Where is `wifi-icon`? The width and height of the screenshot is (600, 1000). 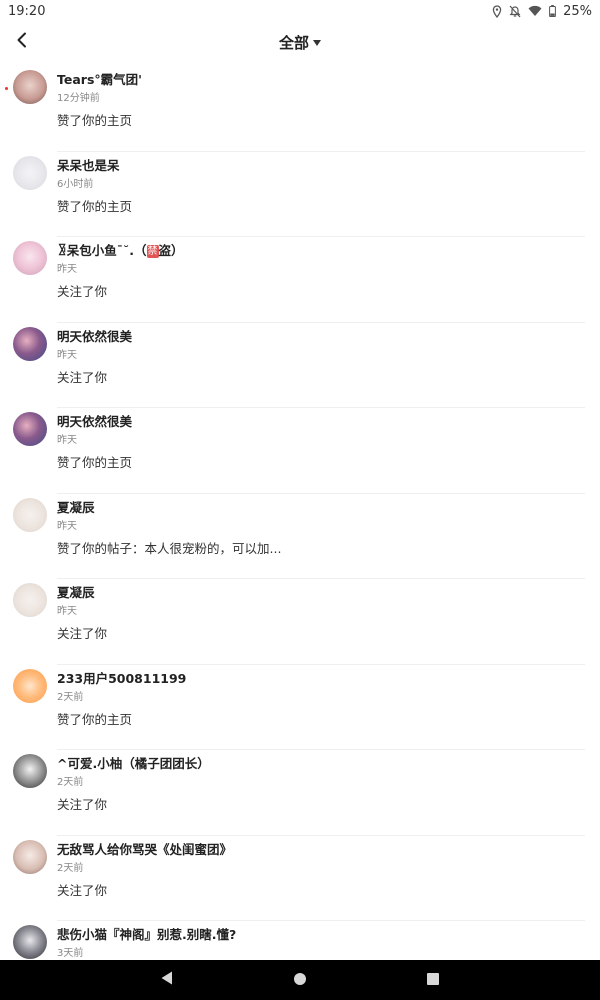
wifi-icon is located at coordinates (535, 11).